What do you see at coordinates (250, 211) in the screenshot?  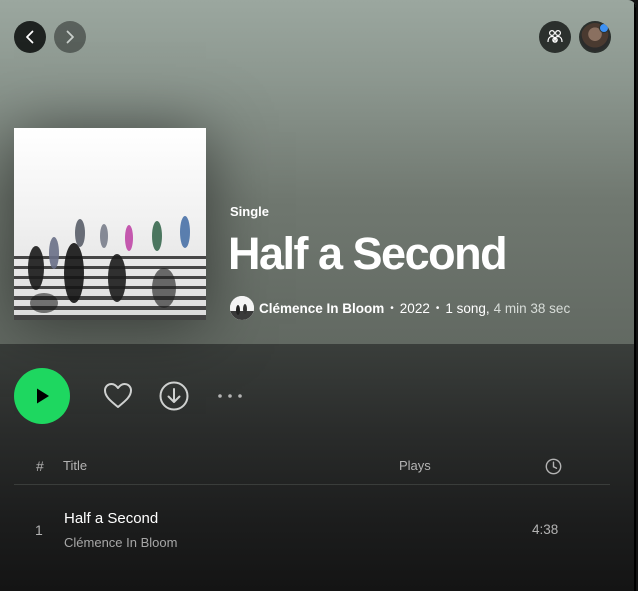 I see `album-type-label: Single` at bounding box center [250, 211].